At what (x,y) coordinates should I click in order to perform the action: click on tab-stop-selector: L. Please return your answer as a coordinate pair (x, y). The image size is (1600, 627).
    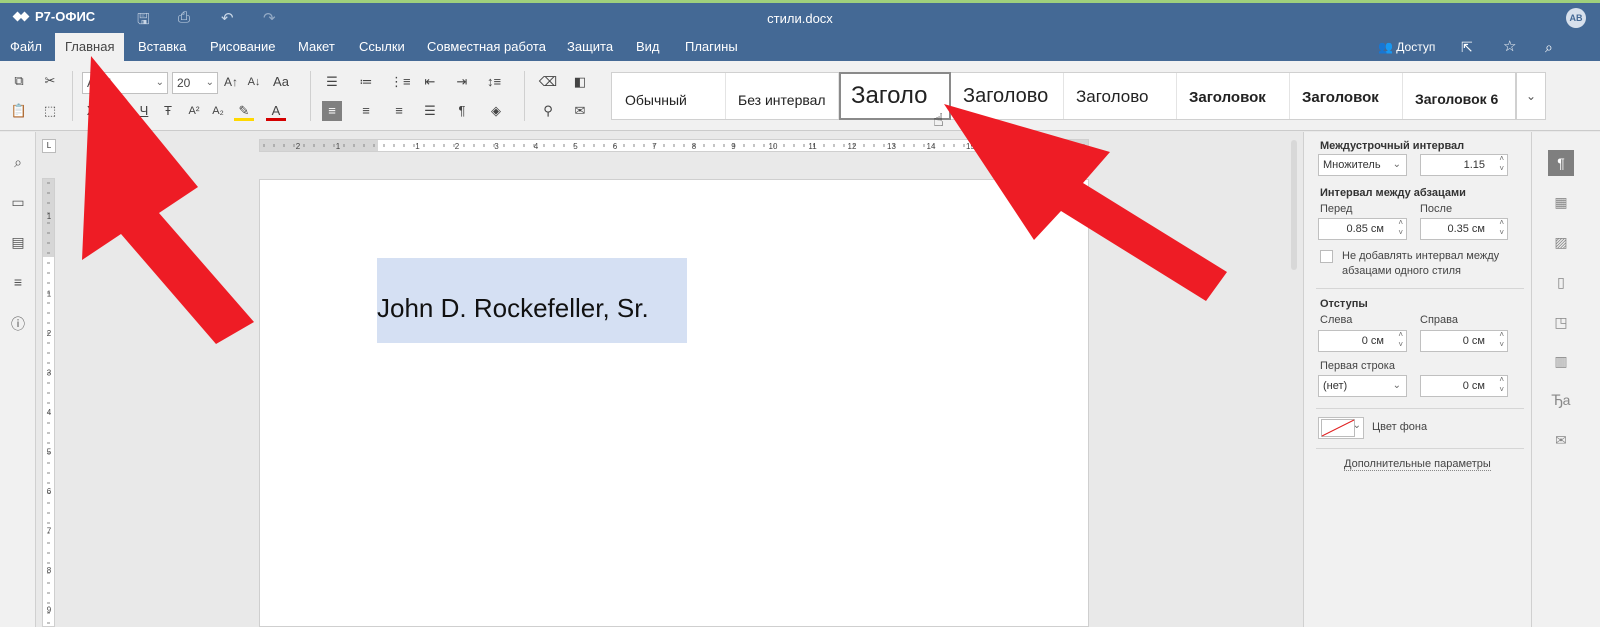
    Looking at the image, I should click on (49, 146).